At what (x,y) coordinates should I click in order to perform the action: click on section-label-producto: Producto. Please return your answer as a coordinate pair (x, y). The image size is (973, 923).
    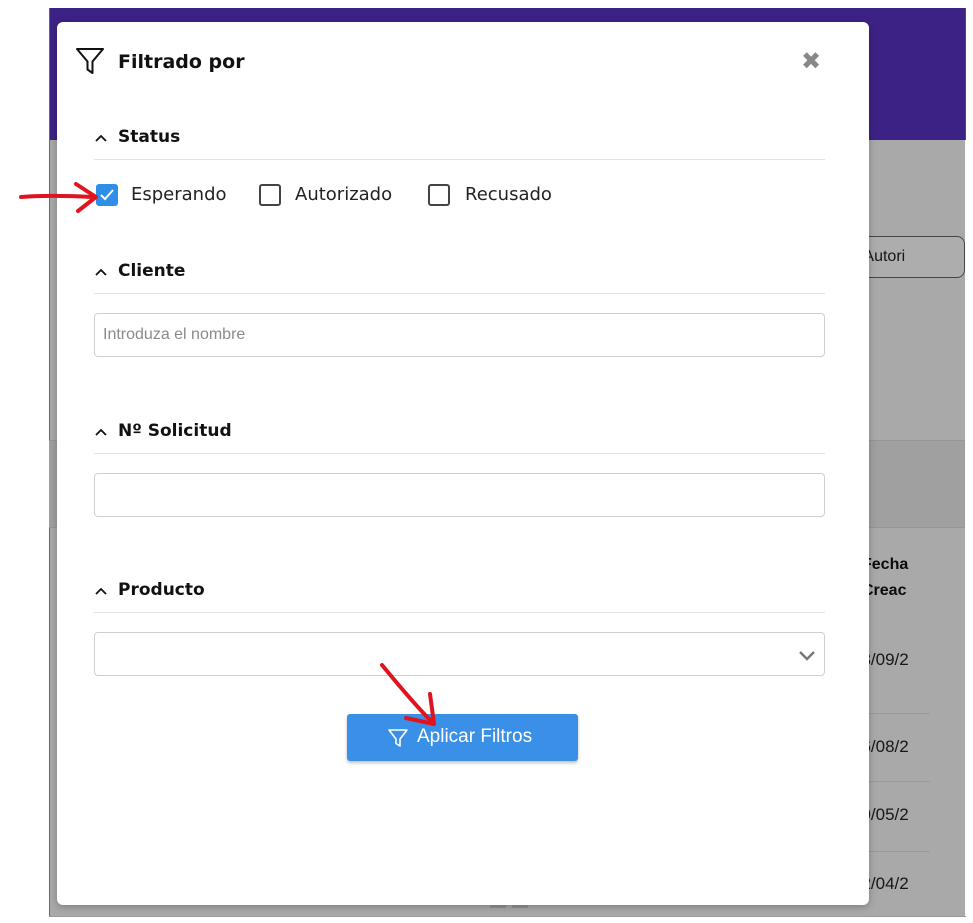
    Looking at the image, I should click on (161, 590).